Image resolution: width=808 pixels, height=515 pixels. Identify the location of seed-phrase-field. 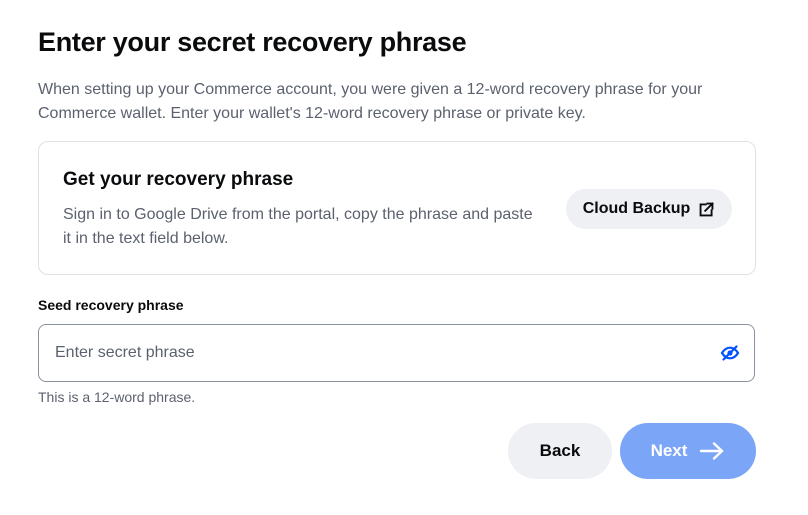
(396, 353).